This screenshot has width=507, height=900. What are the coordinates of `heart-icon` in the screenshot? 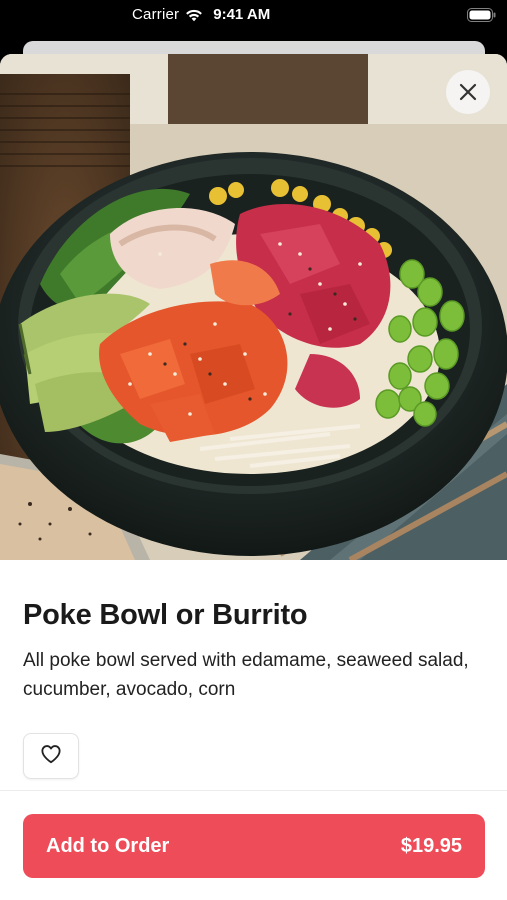 It's located at (51, 756).